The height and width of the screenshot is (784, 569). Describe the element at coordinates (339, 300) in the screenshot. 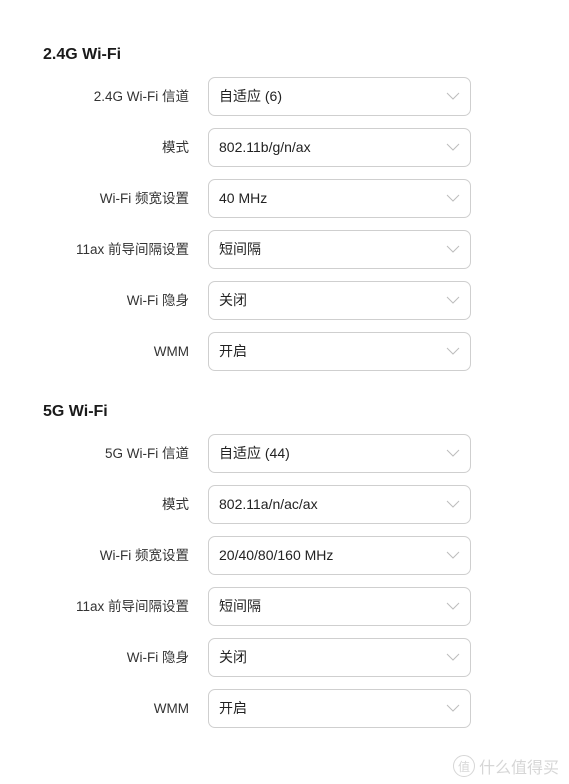

I see `select-2g-hidden: 关闭` at that location.